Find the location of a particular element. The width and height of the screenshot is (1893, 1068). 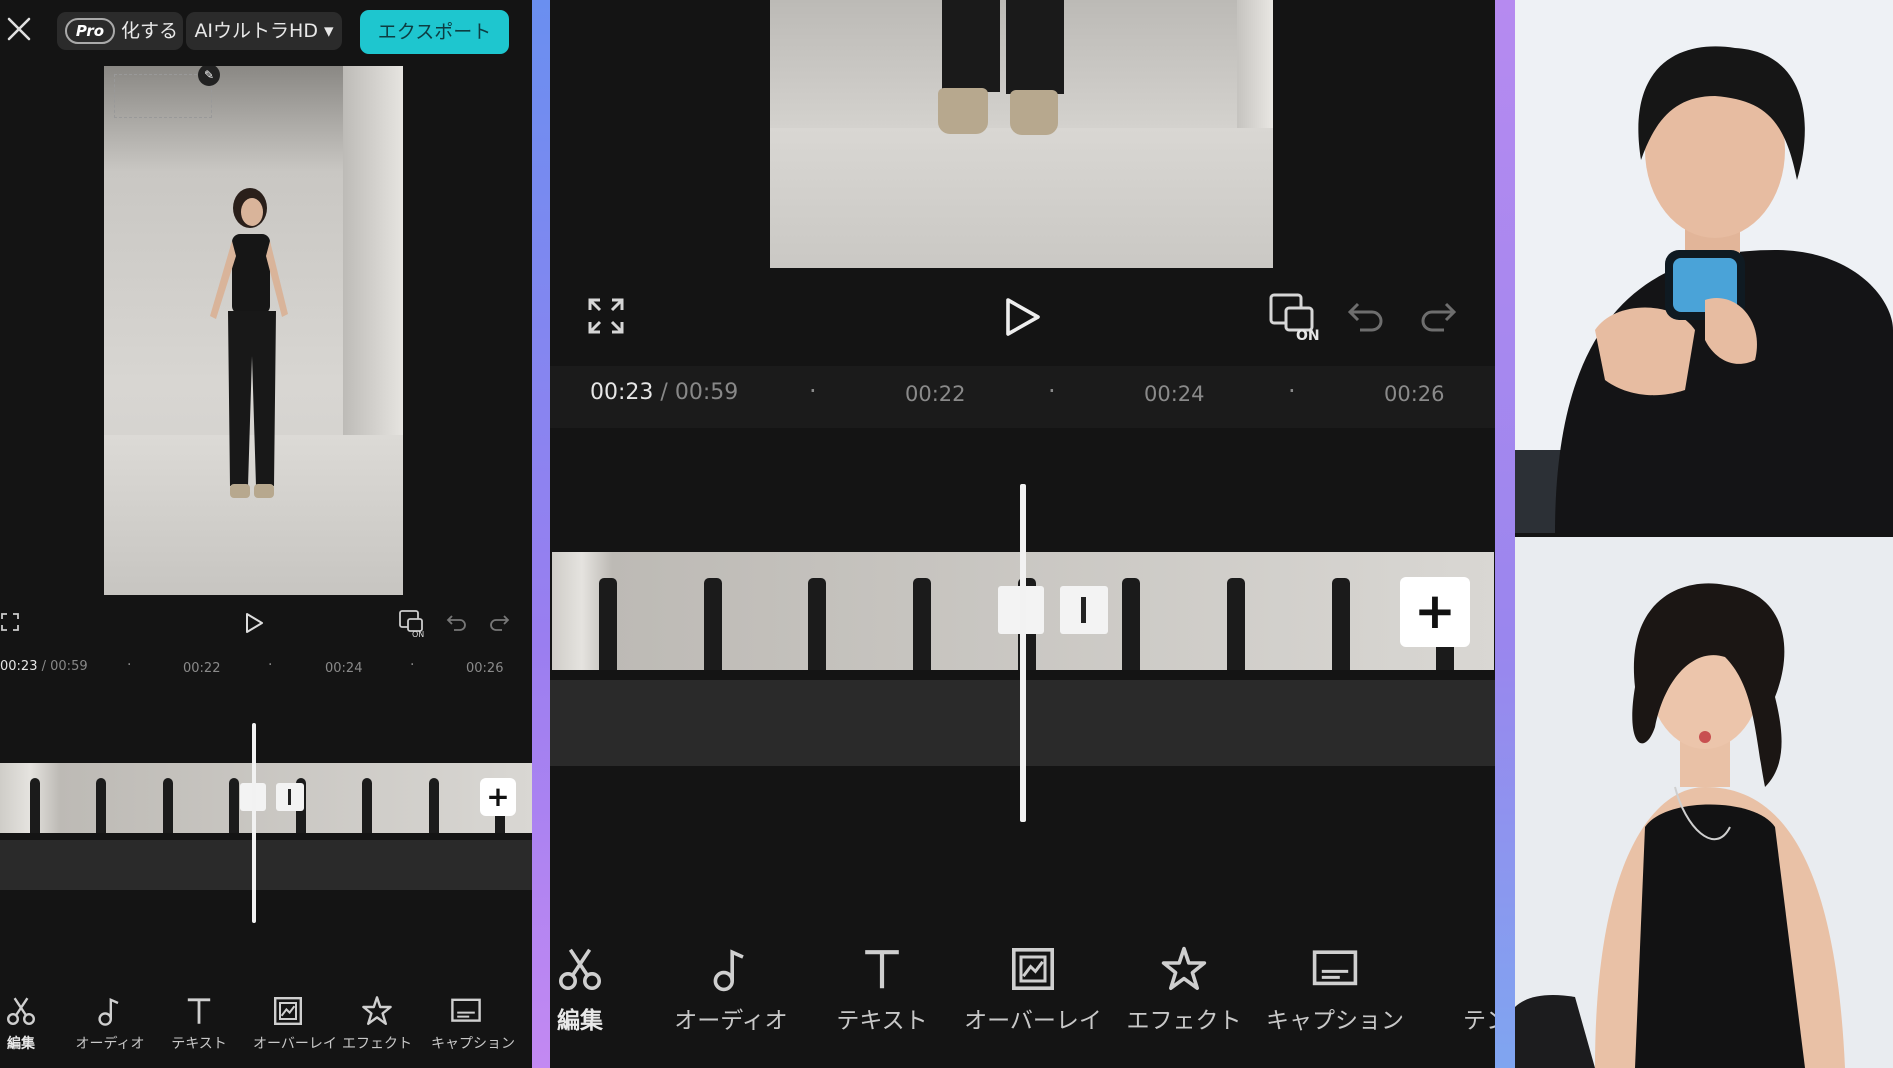

sandal-left is located at coordinates (963, 111).